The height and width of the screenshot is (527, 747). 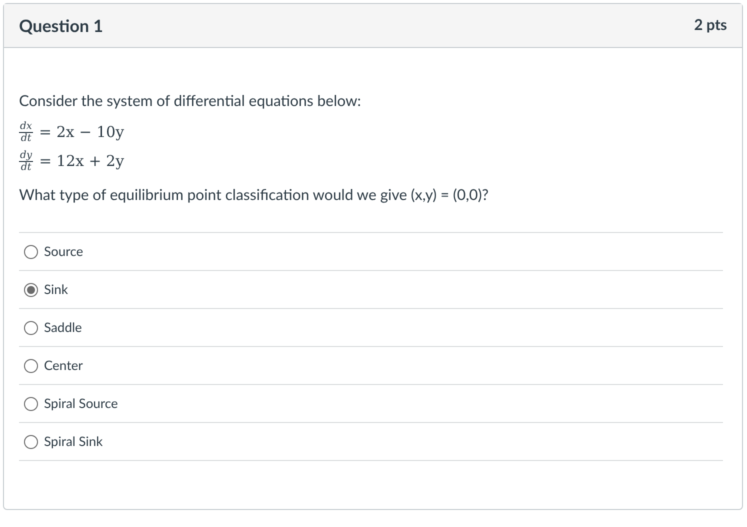 I want to click on fraction: dy dt, so click(x=26, y=161).